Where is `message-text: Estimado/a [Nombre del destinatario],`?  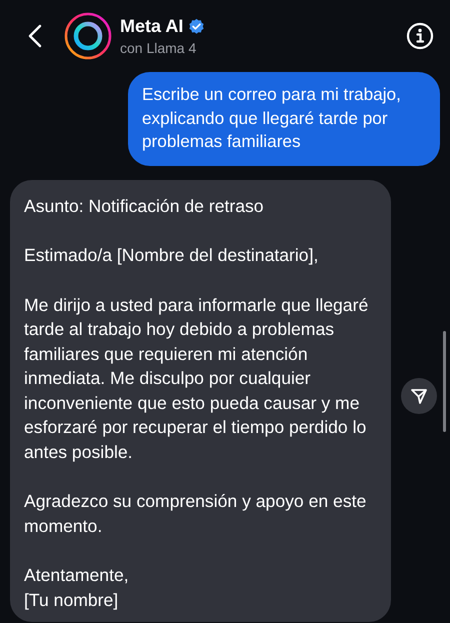
message-text: Estimado/a [Nombre del destinatario], is located at coordinates (172, 255).